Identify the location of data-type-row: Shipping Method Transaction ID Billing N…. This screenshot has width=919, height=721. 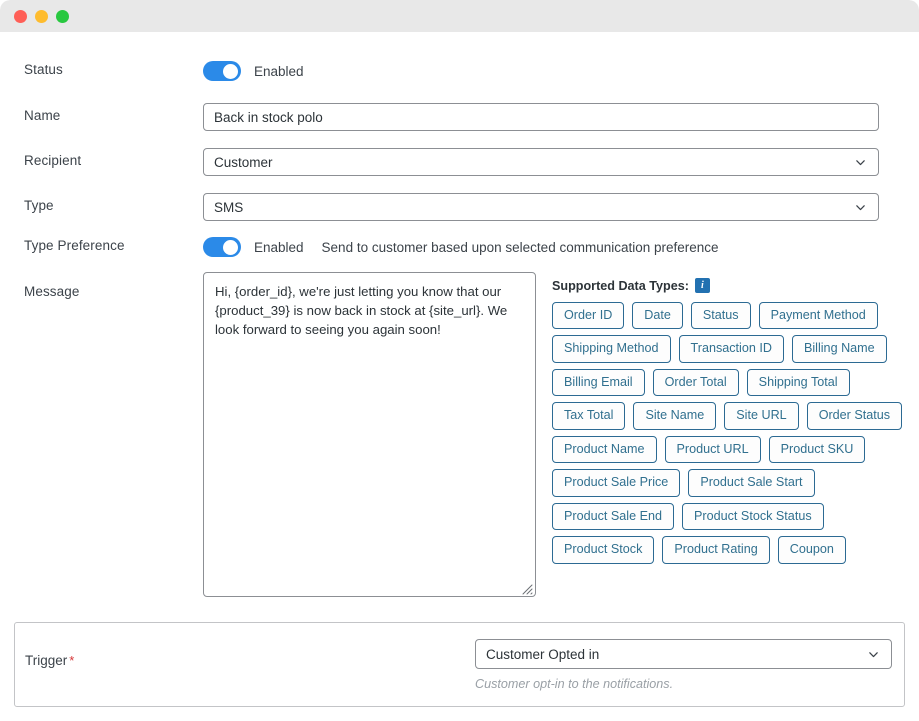
(727, 349).